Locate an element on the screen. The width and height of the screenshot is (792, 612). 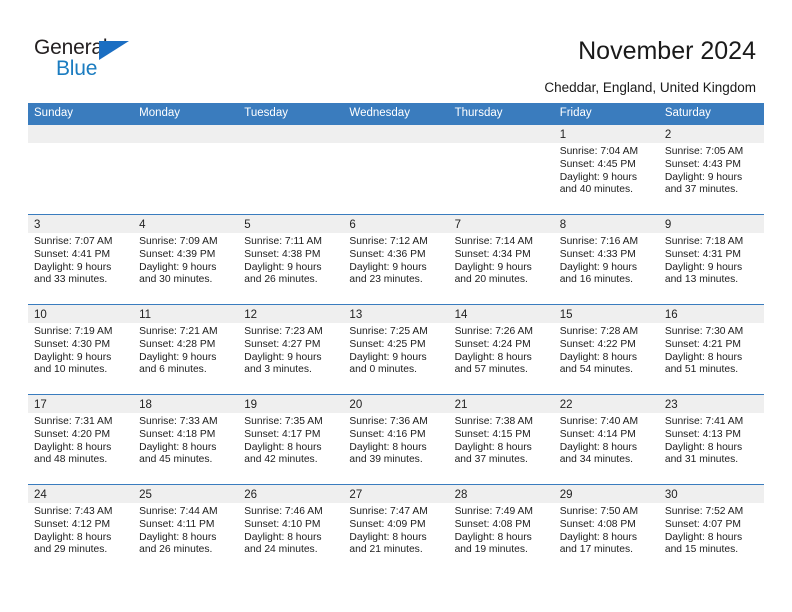
daylight-text-line2: and 19 minutes. is located at coordinates (491, 550).